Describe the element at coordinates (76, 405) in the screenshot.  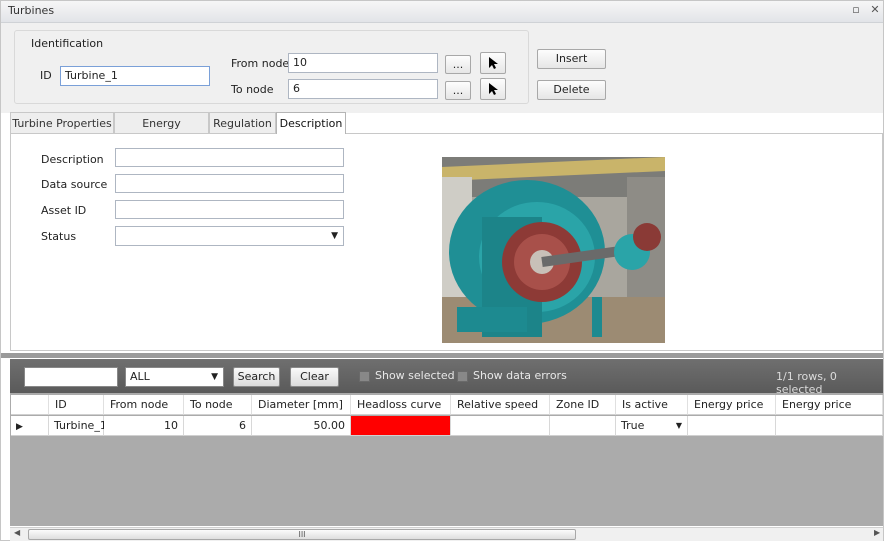
I see `column-header-id: ID` at that location.